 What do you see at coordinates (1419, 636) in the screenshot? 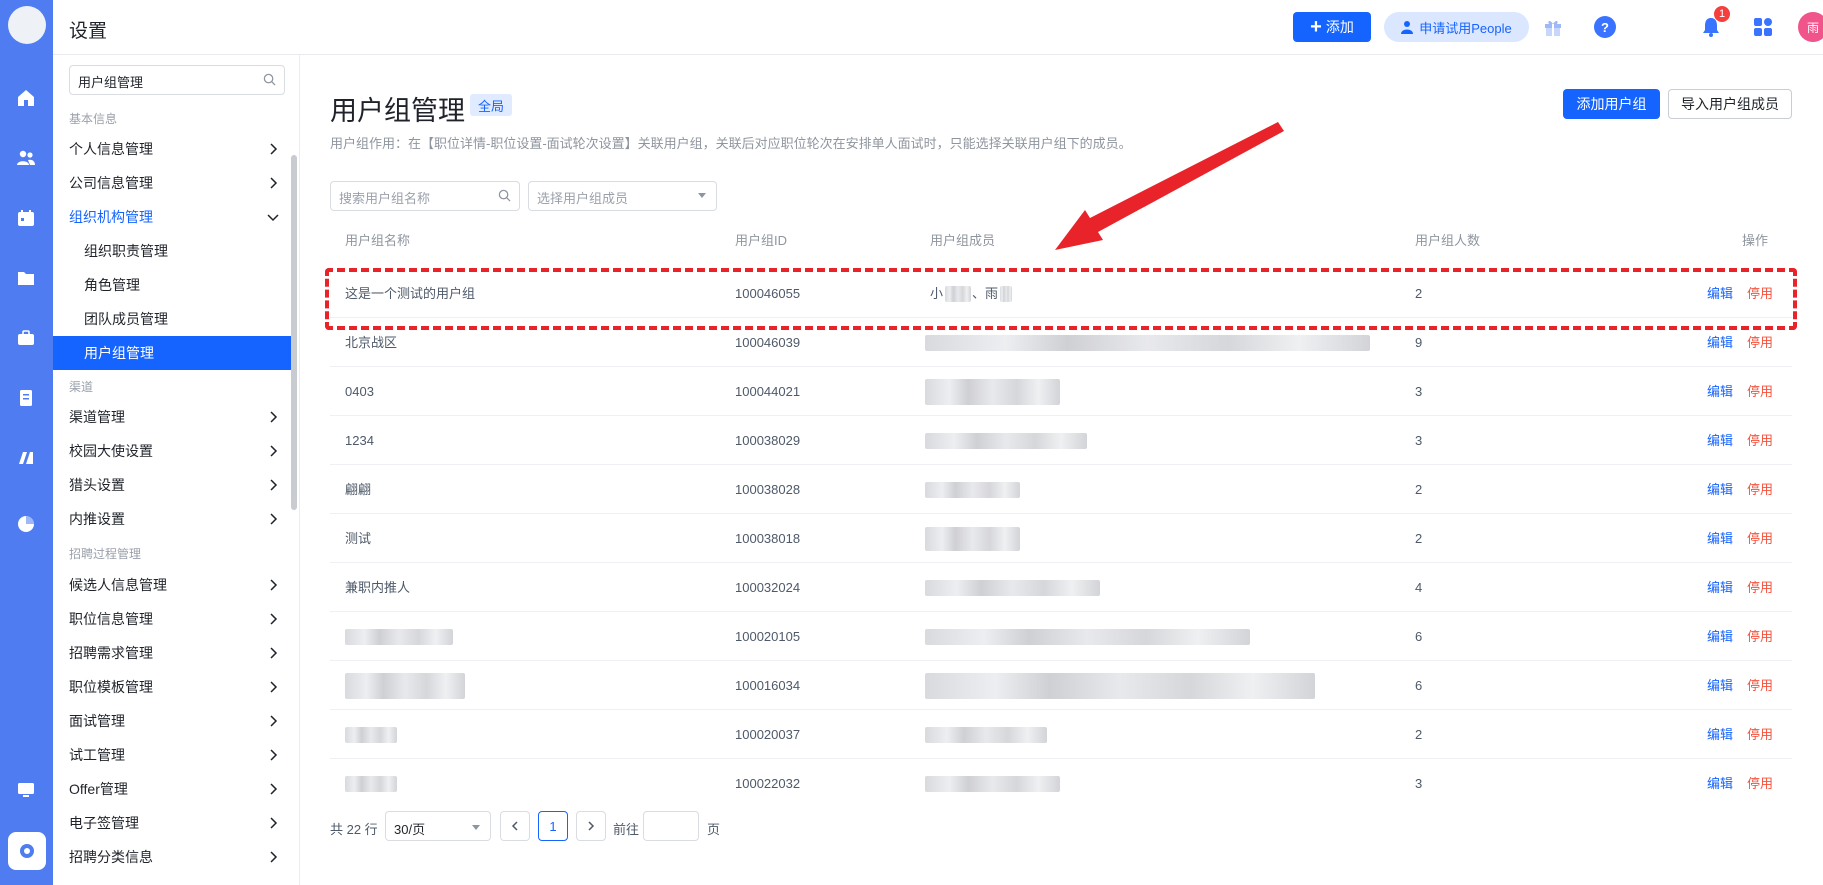
I see `cell-count: 6` at bounding box center [1419, 636].